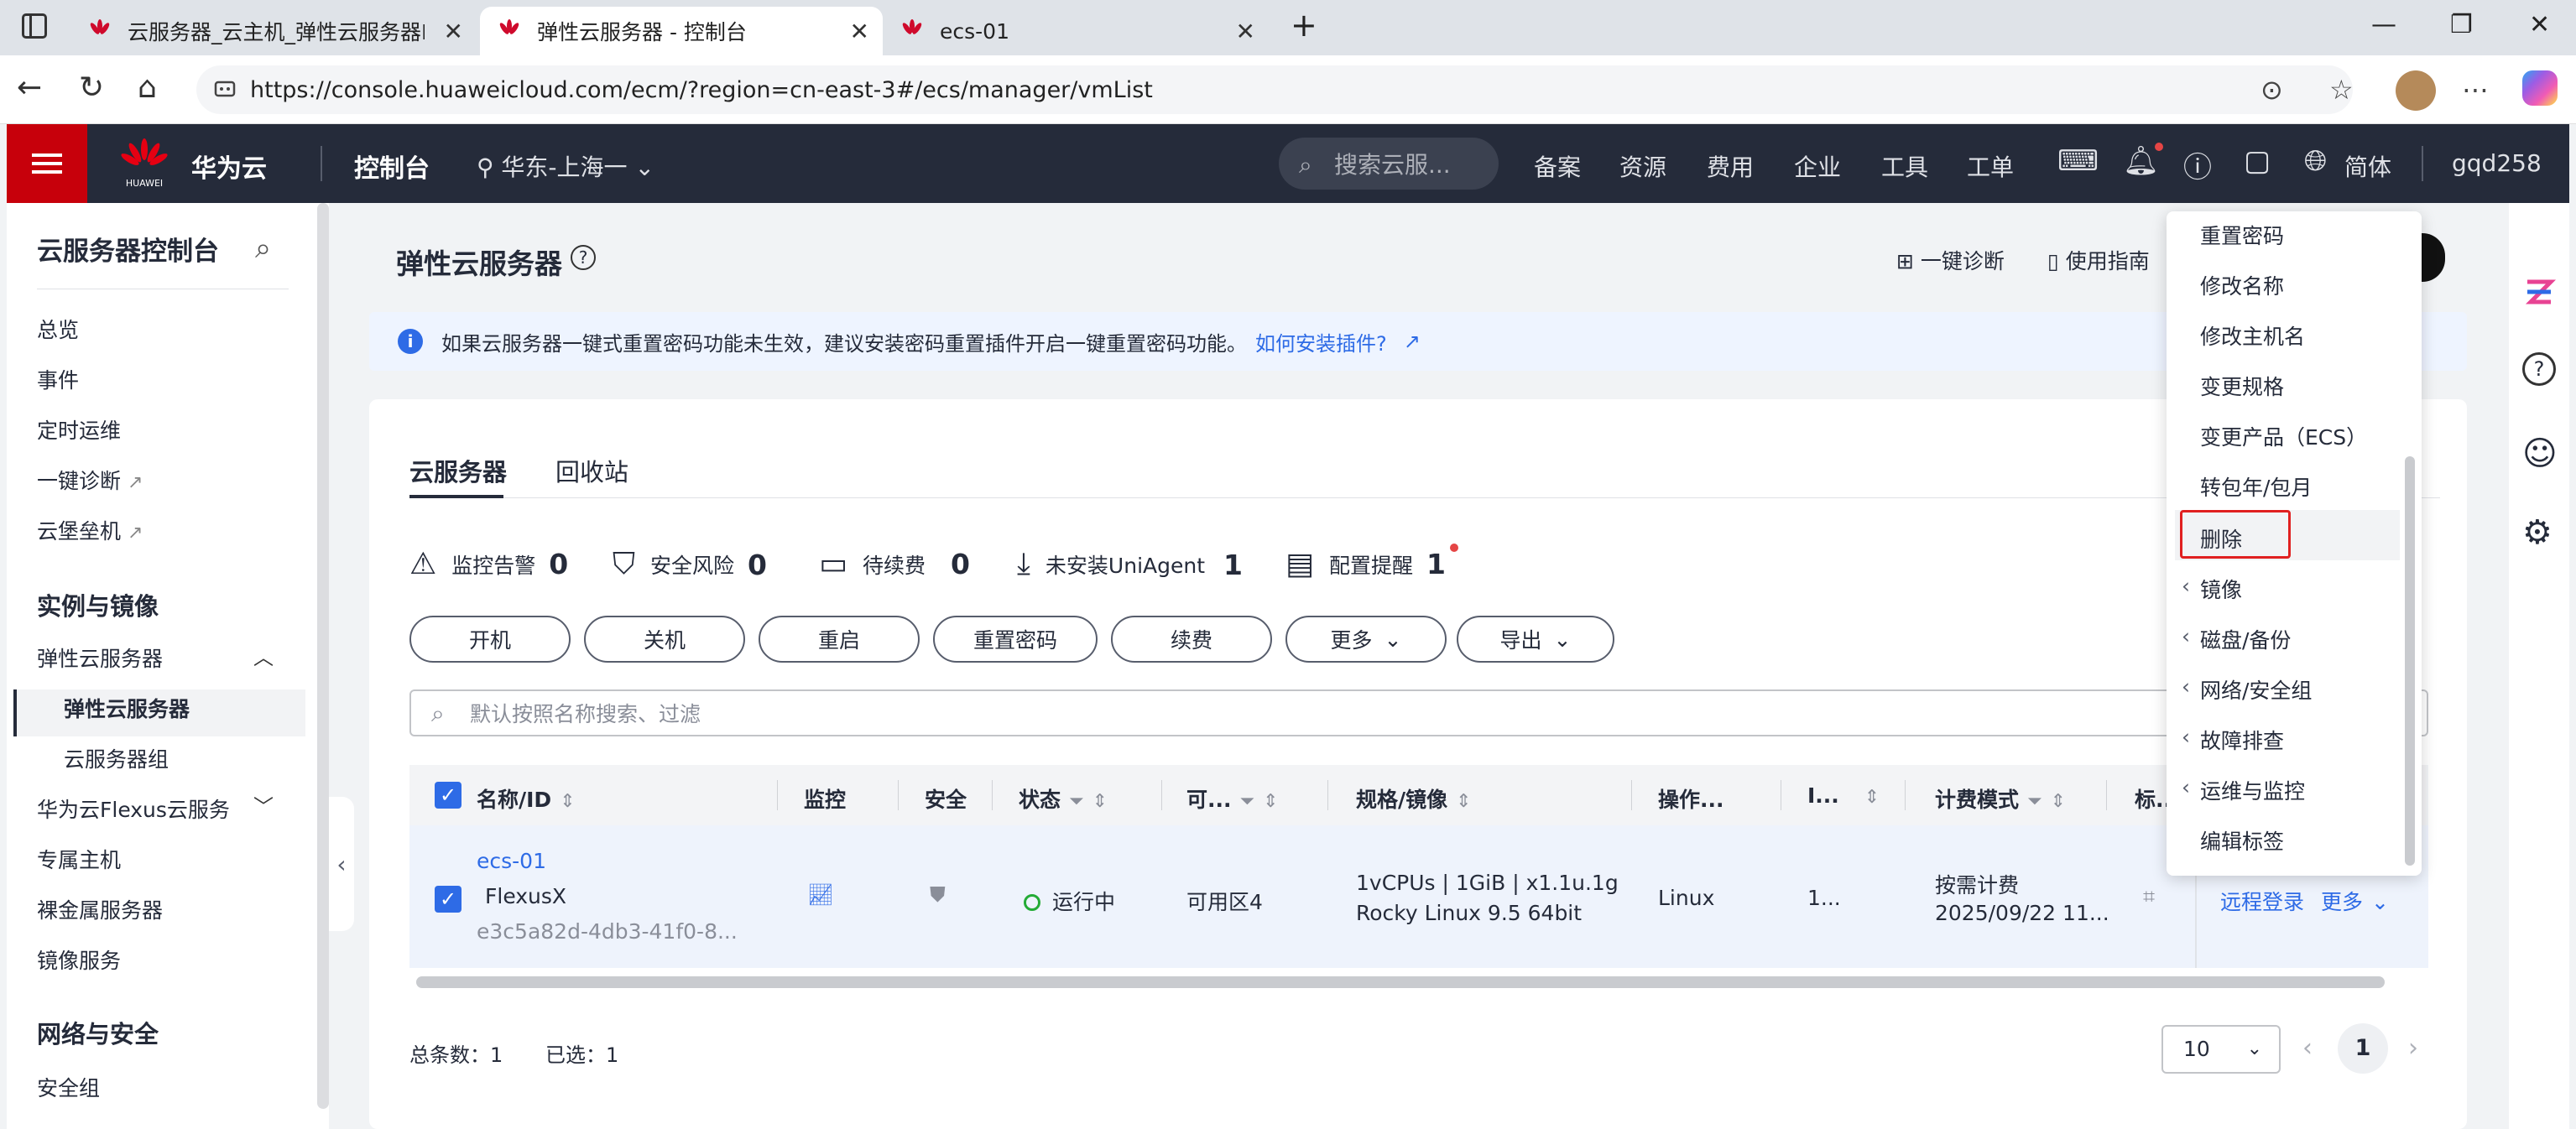 This screenshot has width=2576, height=1129. What do you see at coordinates (2243, 790) in the screenshot?
I see `menu-item-ops-monitor: ‹ 运维与监控` at bounding box center [2243, 790].